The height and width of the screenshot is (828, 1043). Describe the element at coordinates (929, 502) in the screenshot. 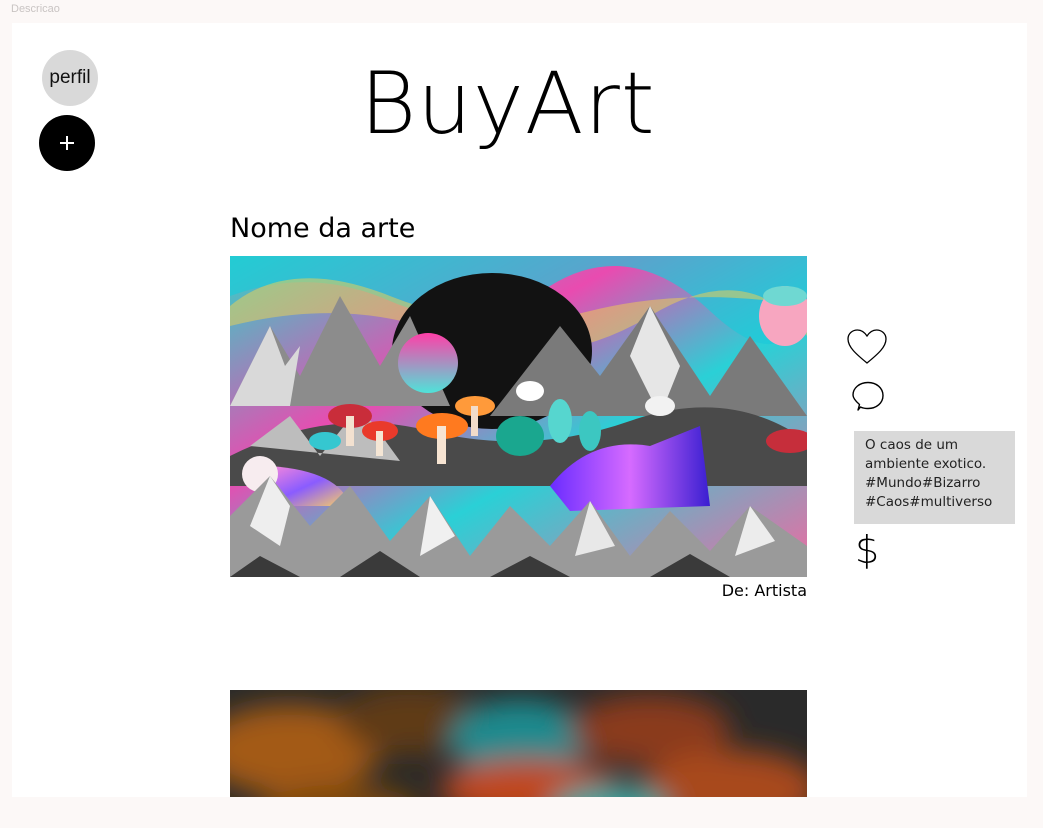

I see `description-line: #Caos#multiverso` at that location.